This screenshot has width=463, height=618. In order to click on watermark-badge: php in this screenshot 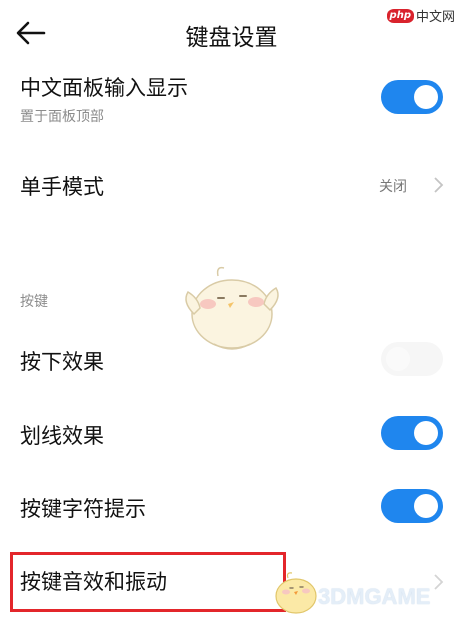, I will do `click(400, 15)`.